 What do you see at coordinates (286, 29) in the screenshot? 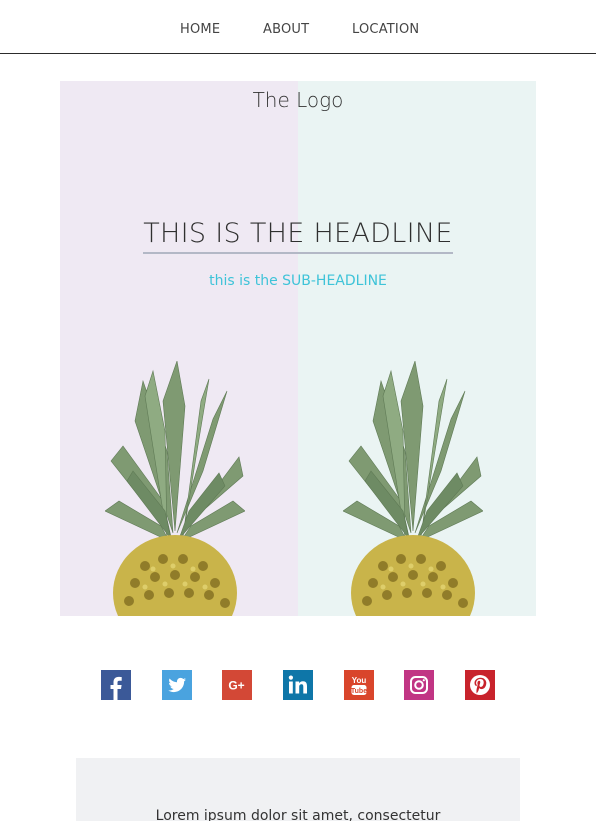
I see `nav-link-about: ABOUT` at bounding box center [286, 29].